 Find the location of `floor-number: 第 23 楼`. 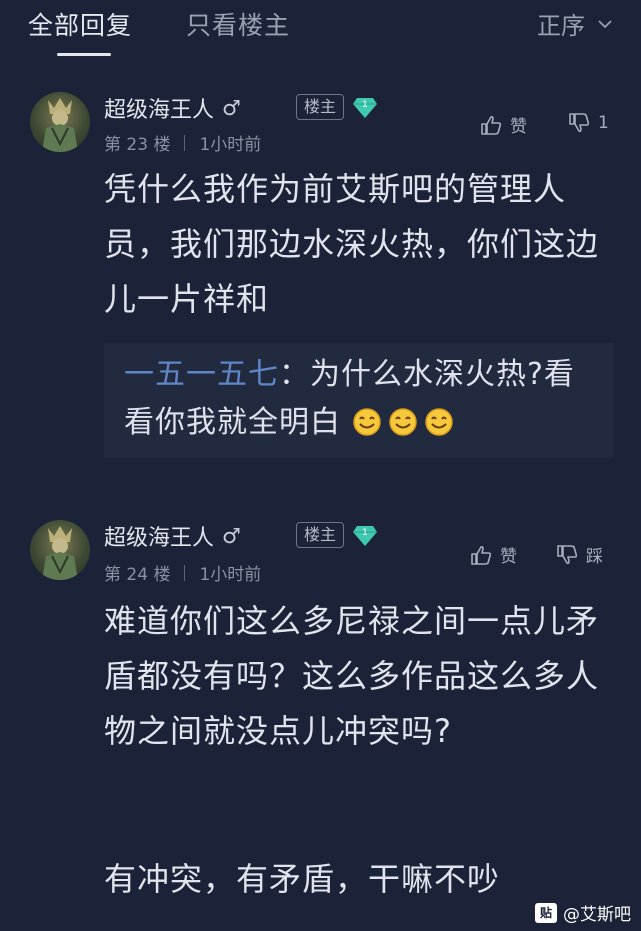

floor-number: 第 23 楼 is located at coordinates (137, 145).